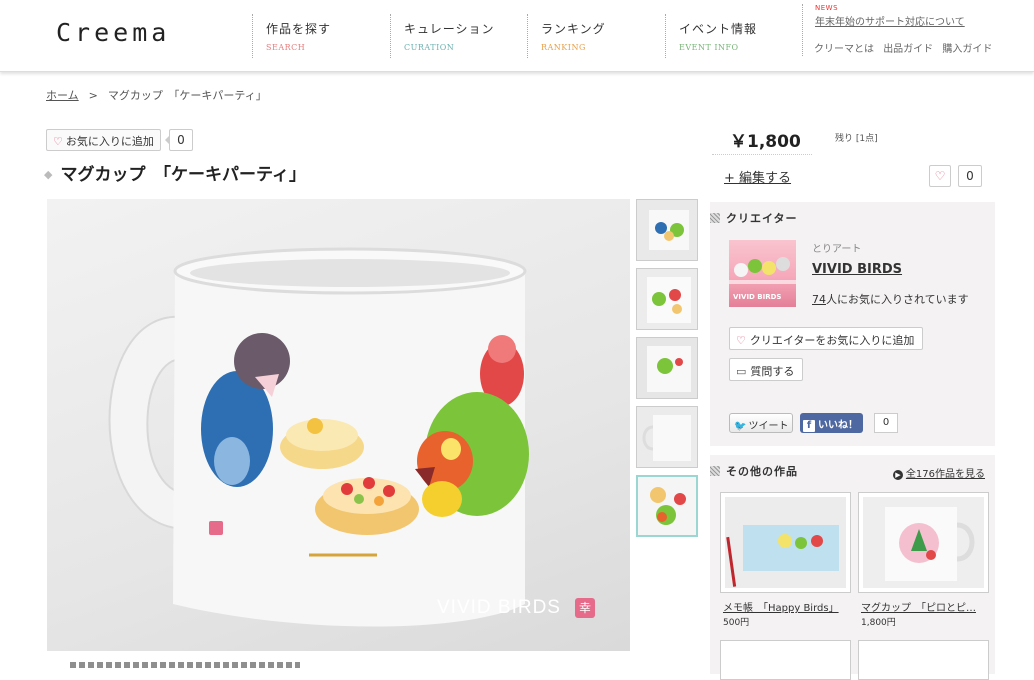  I want to click on facebook-like-button: f いいね！, so click(831, 423).